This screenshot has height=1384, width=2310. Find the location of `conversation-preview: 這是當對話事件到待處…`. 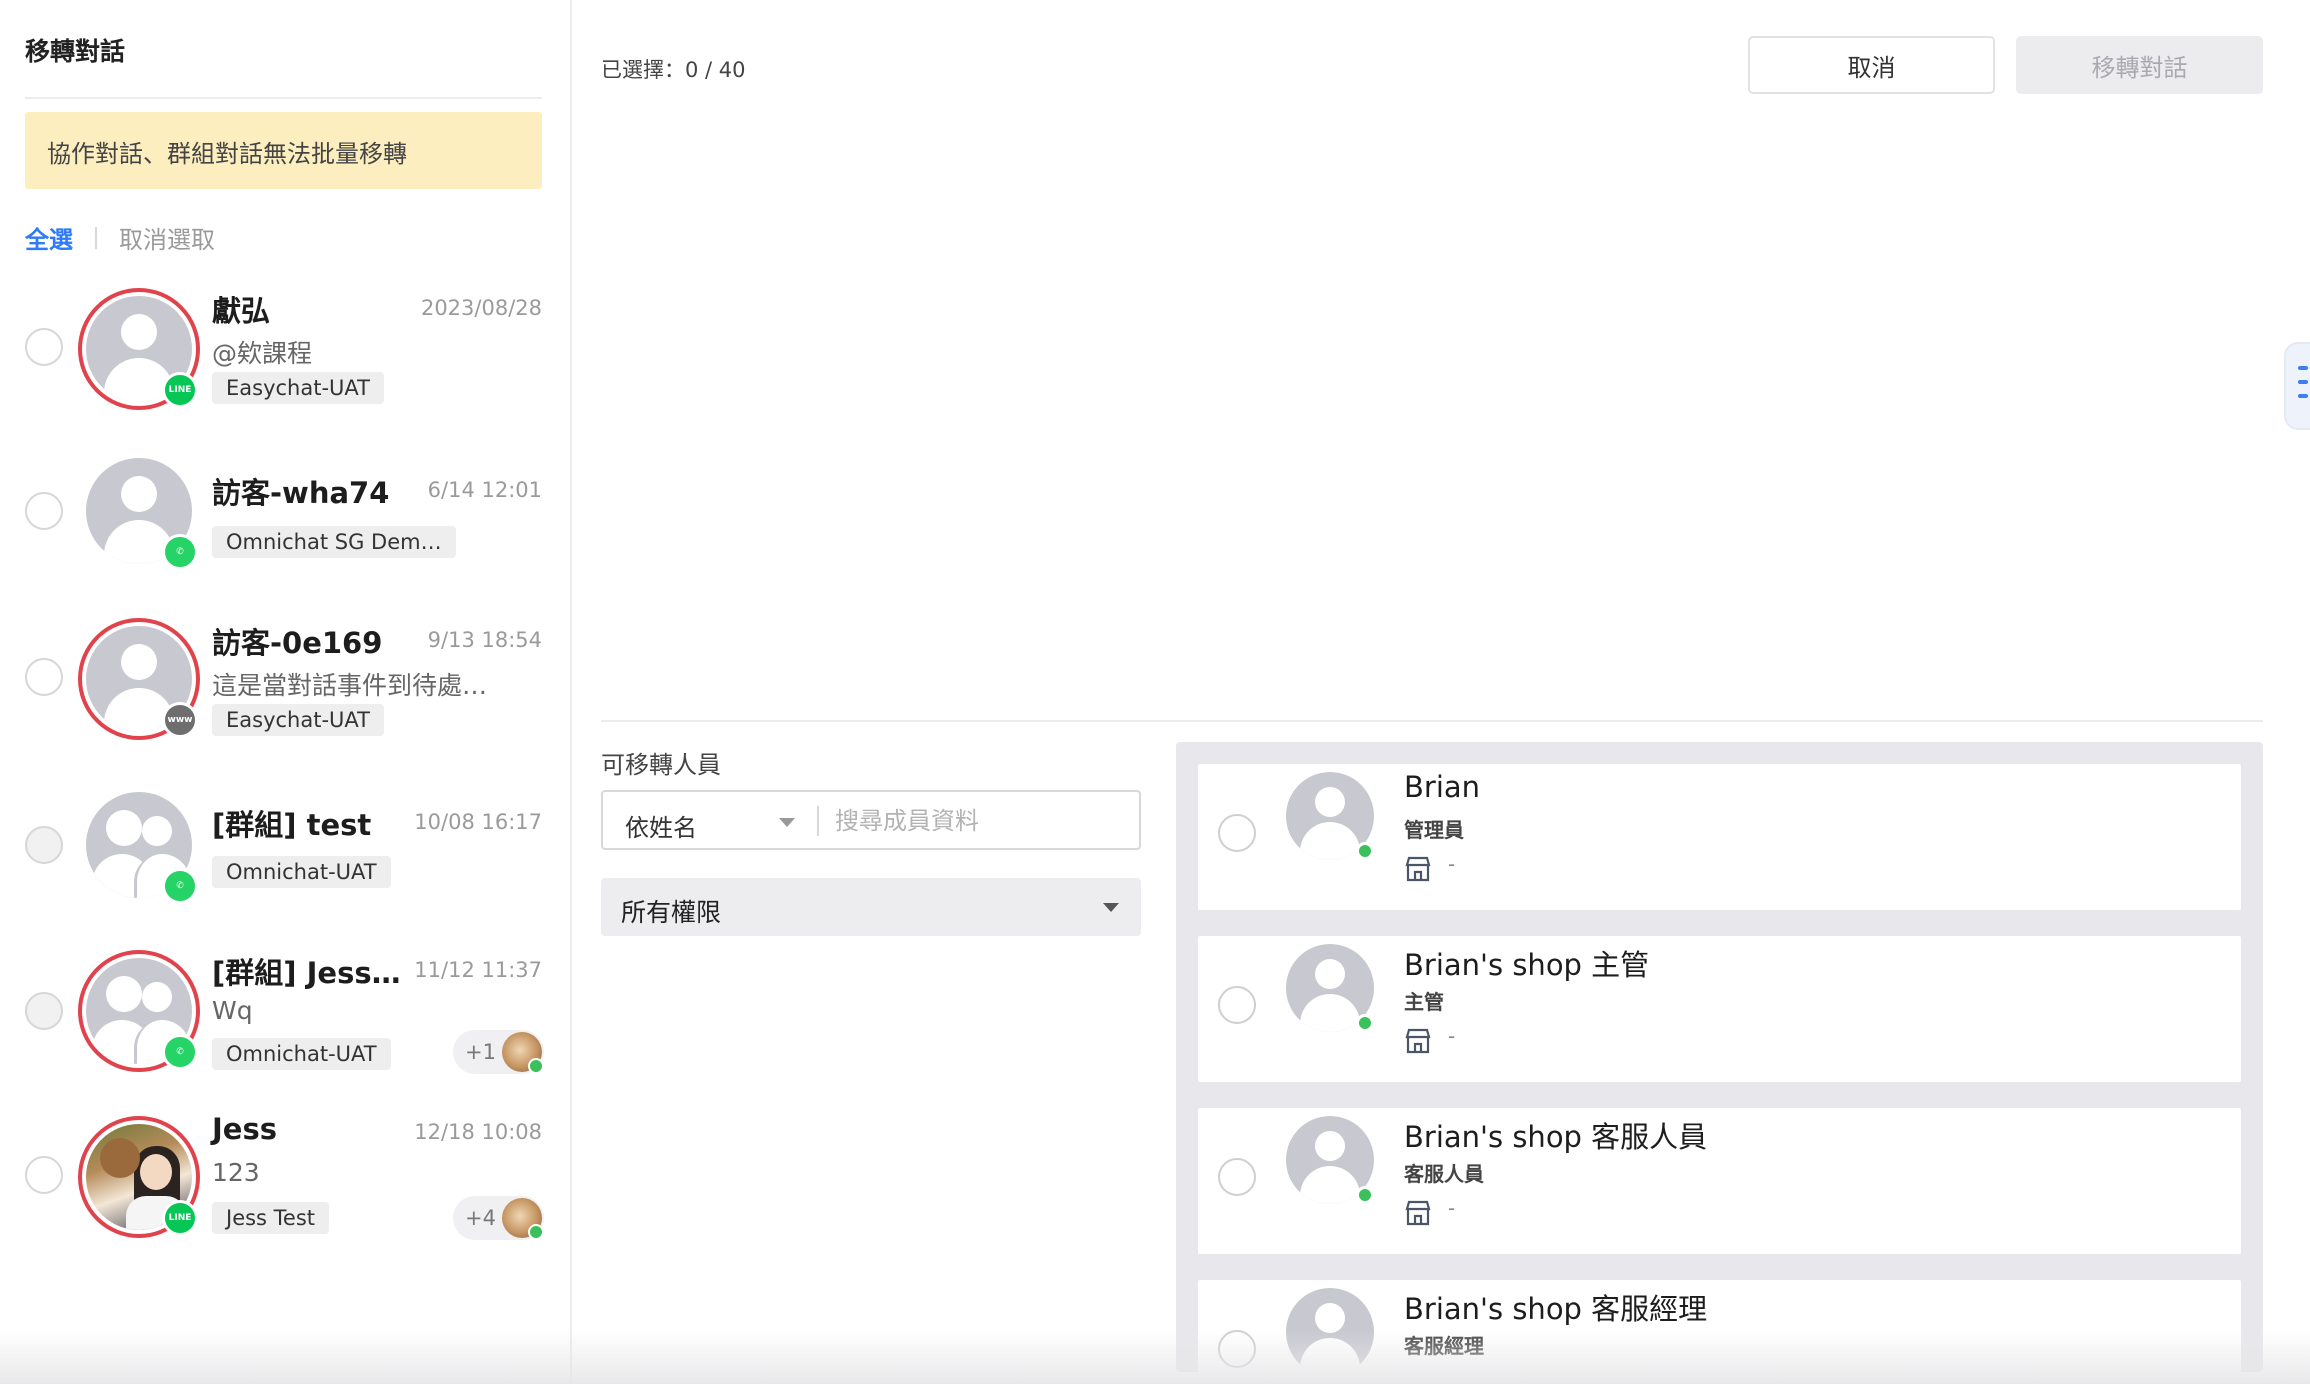

conversation-preview: 這是當對話事件到待處… is located at coordinates (350, 685).